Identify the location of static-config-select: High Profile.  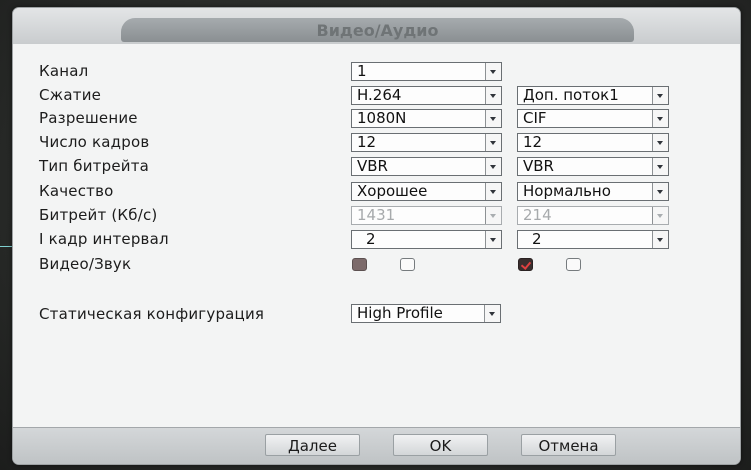
(426, 313).